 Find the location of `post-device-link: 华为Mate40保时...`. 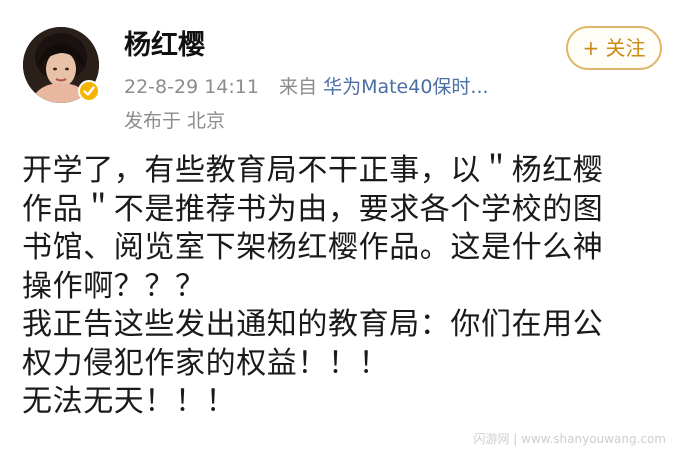

post-device-link: 华为Mate40保时... is located at coordinates (405, 87).